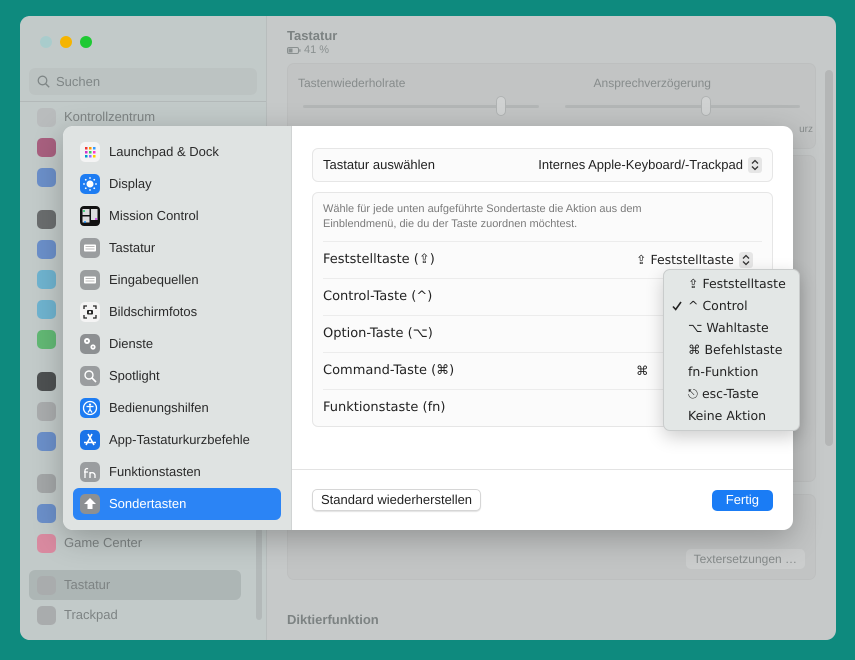 Image resolution: width=855 pixels, height=660 pixels. I want to click on slider-label: Tastenwiederholrate, so click(352, 83).